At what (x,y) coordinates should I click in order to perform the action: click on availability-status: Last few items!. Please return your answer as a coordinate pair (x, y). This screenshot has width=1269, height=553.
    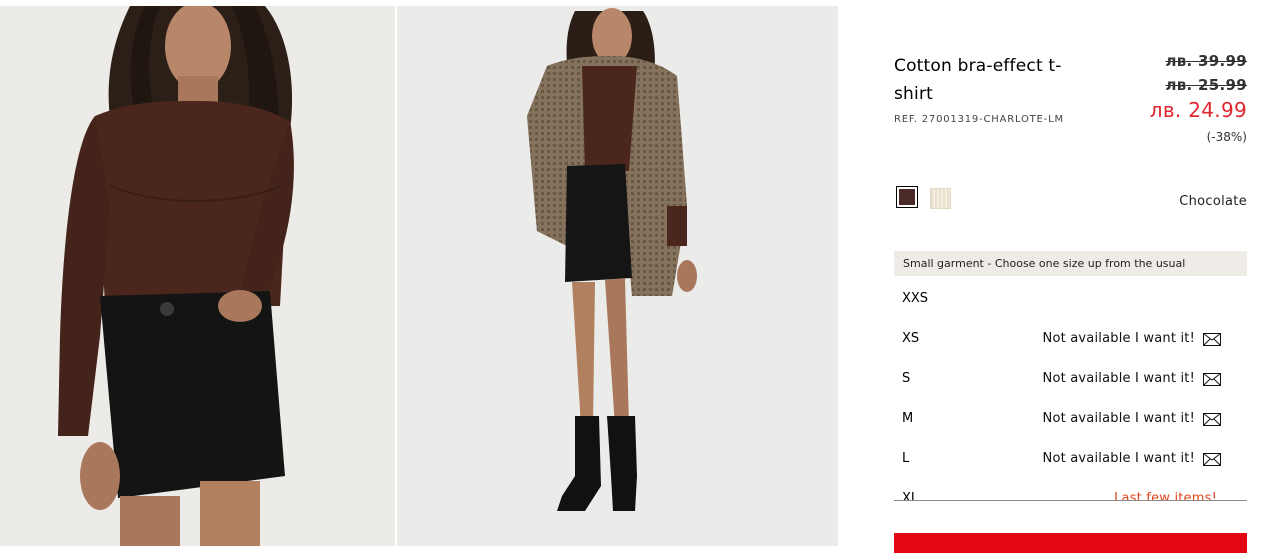
    Looking at the image, I should click on (1165, 496).